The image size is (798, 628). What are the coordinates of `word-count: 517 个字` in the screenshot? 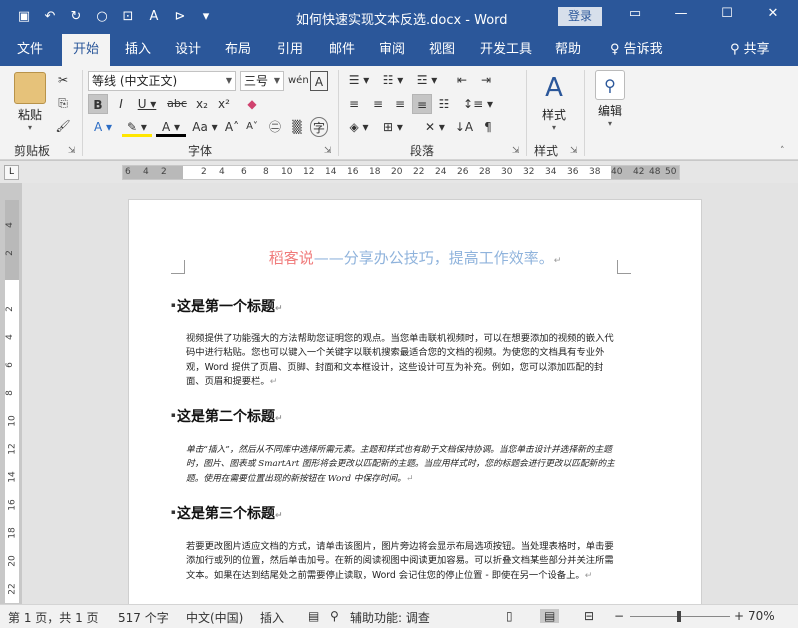 It's located at (143, 617).